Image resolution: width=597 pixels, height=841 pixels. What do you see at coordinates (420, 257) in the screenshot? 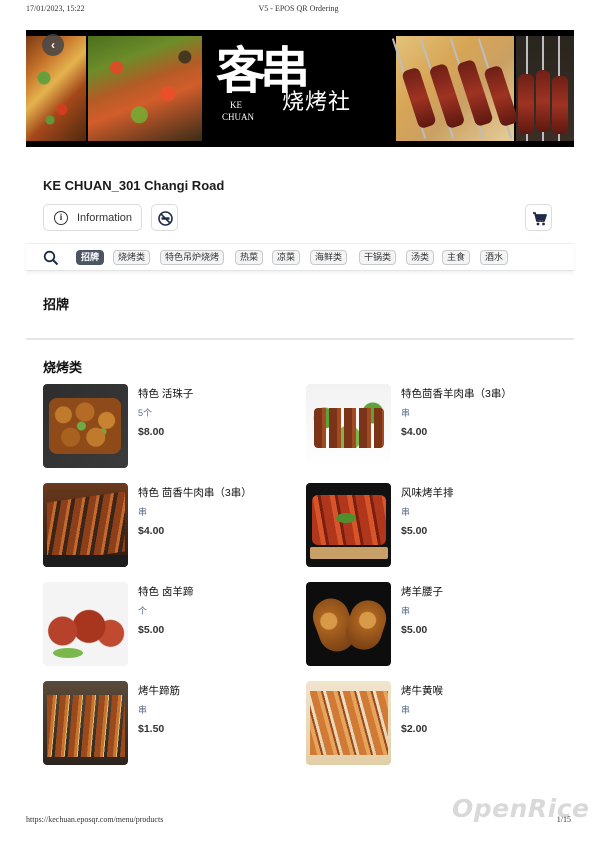
I see `category-chip-soup: 汤类` at bounding box center [420, 257].